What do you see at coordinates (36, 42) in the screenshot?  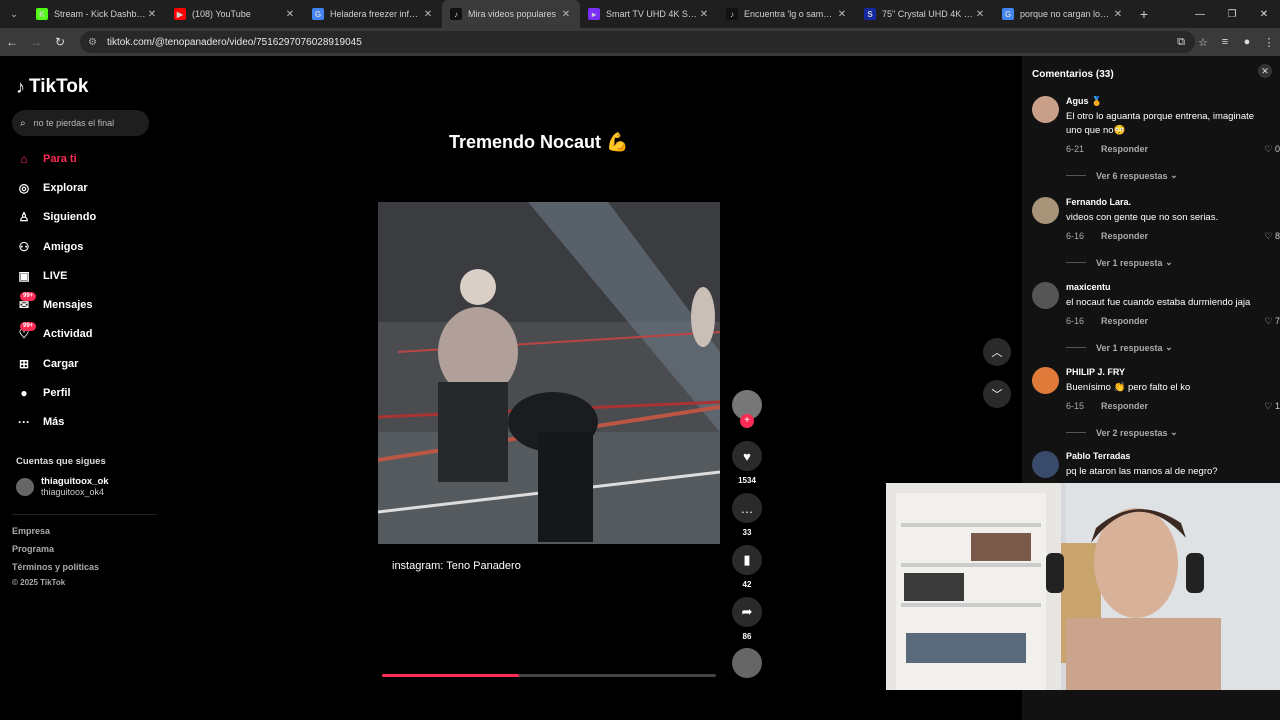 I see `forward-icon: →` at bounding box center [36, 42].